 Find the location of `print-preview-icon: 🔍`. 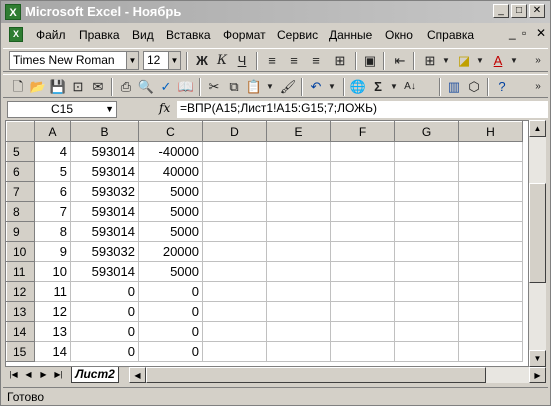

print-preview-icon: 🔍 is located at coordinates (146, 87).